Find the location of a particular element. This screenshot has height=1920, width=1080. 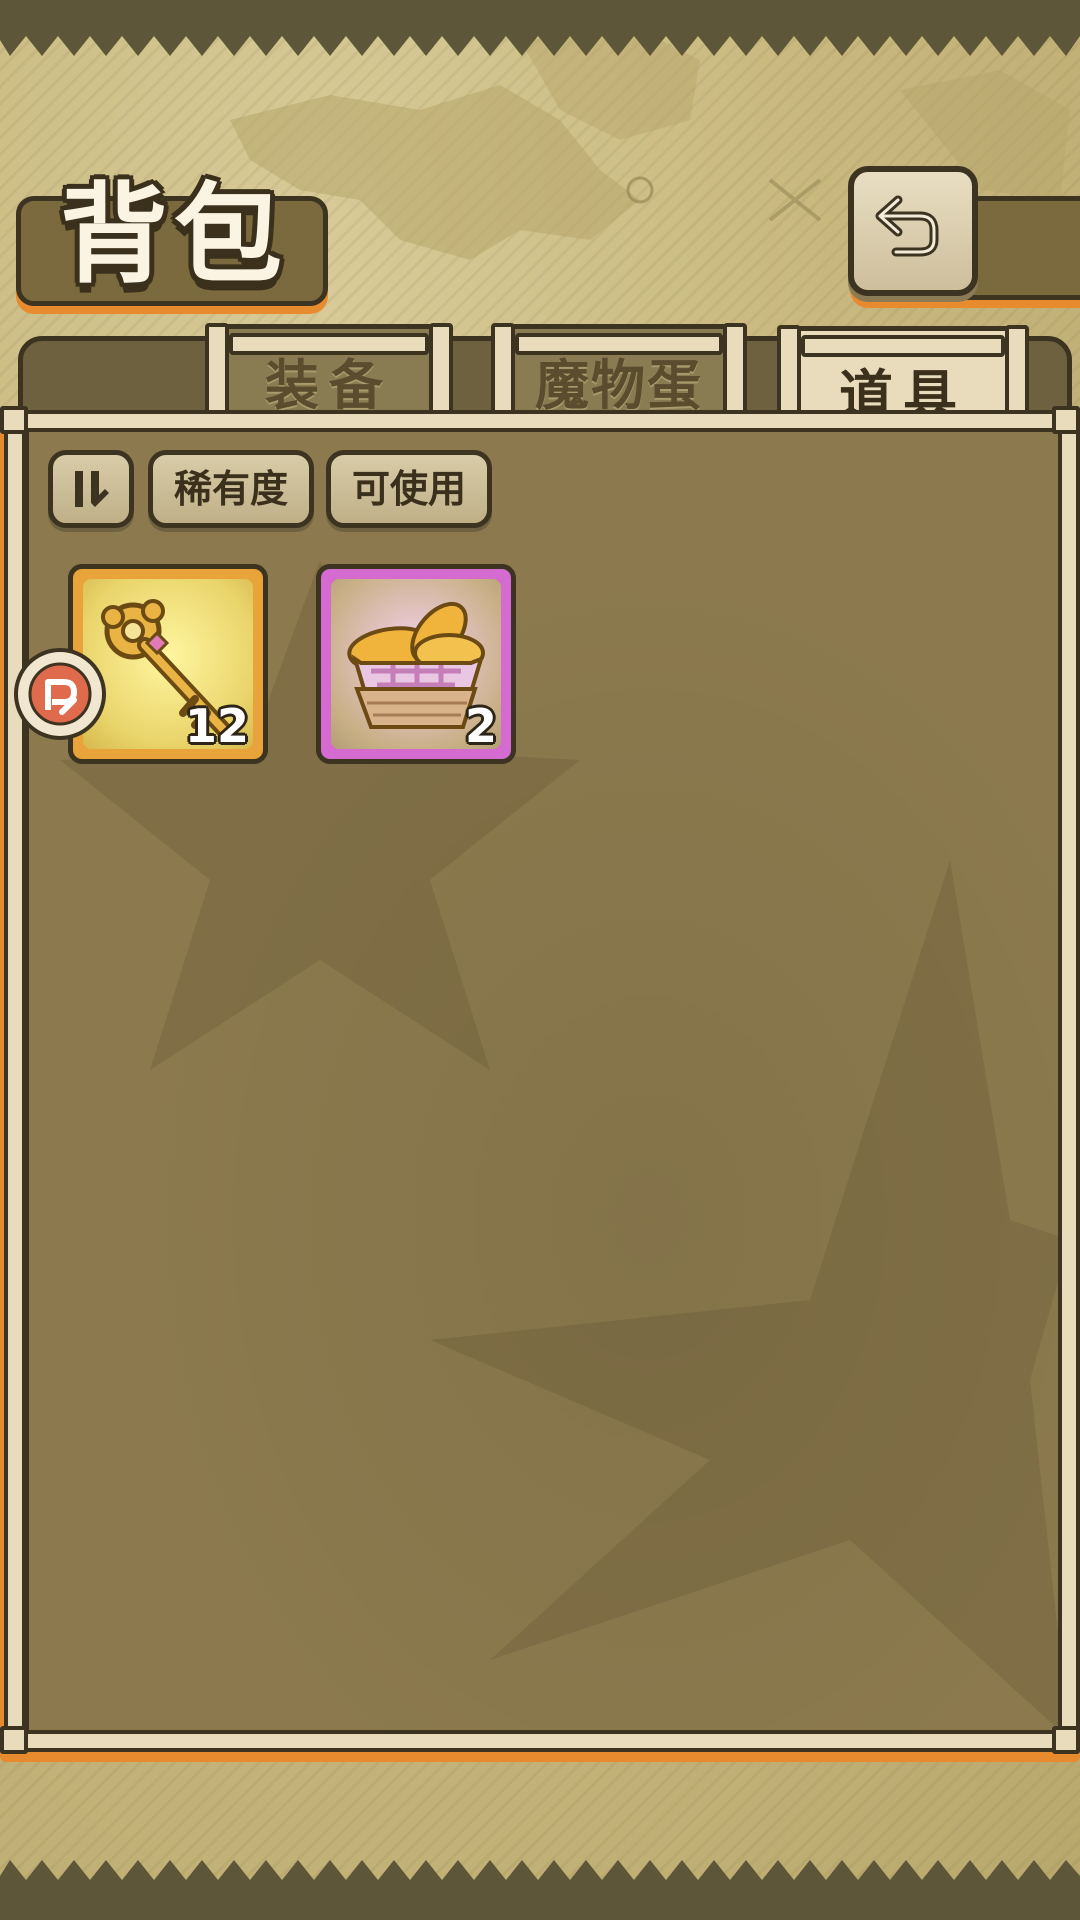

tab-rail is located at coordinates (903, 346).